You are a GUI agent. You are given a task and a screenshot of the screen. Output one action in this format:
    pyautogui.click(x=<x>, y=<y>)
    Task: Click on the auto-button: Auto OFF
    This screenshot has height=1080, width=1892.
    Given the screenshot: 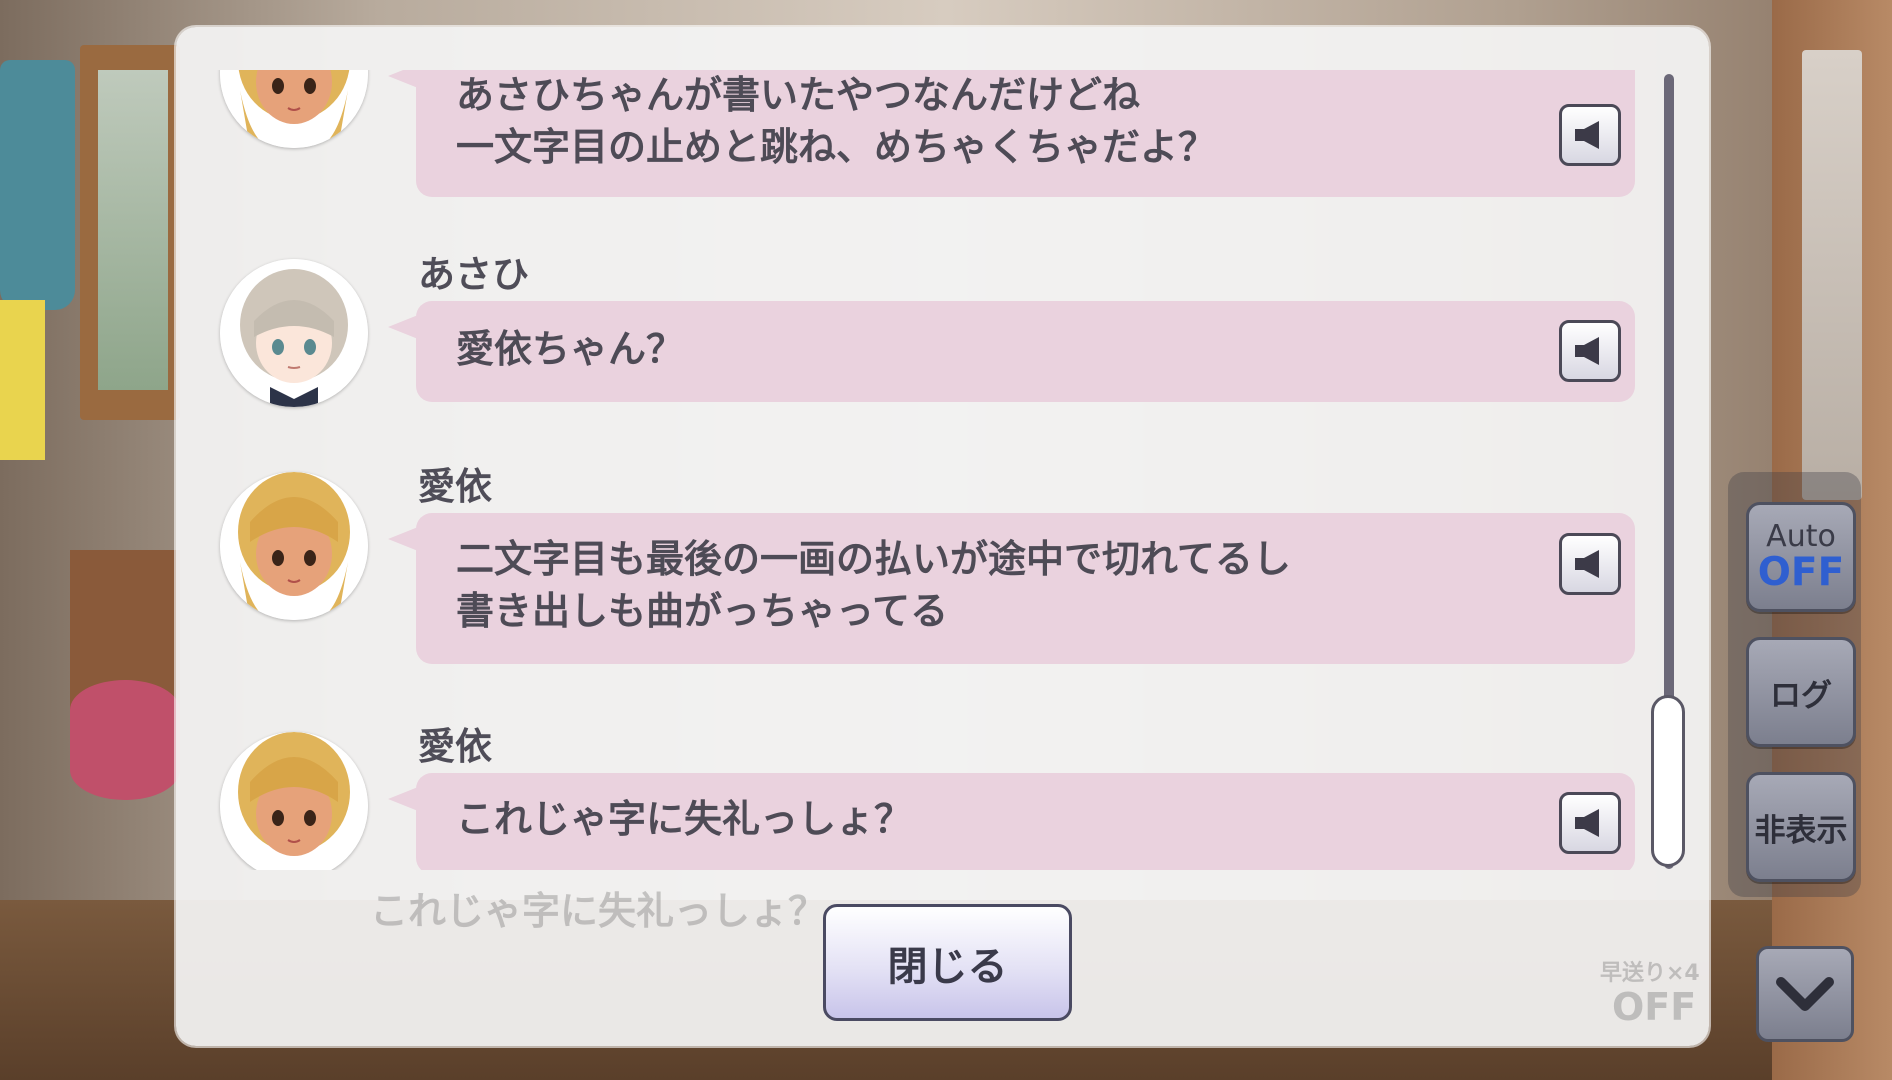 What is the action you would take?
    pyautogui.click(x=1801, y=557)
    